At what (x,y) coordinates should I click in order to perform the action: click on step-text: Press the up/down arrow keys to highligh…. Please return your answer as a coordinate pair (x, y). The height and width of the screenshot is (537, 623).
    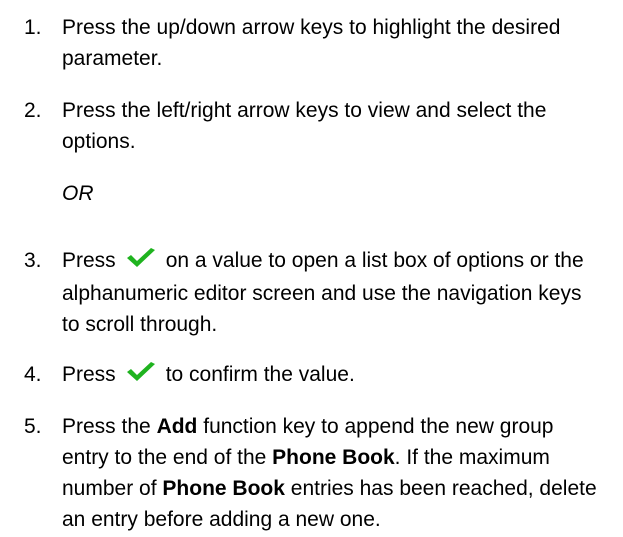
    Looking at the image, I should click on (311, 43).